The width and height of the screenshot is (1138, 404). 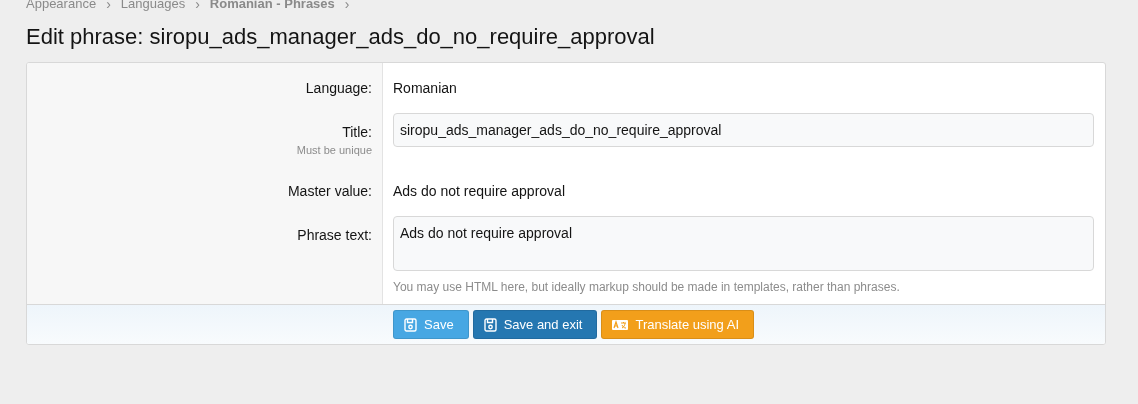 What do you see at coordinates (647, 287) in the screenshot?
I see `field-explain: You may use HTML here, but ideally markup should be made in templates, rather than phrases.` at bounding box center [647, 287].